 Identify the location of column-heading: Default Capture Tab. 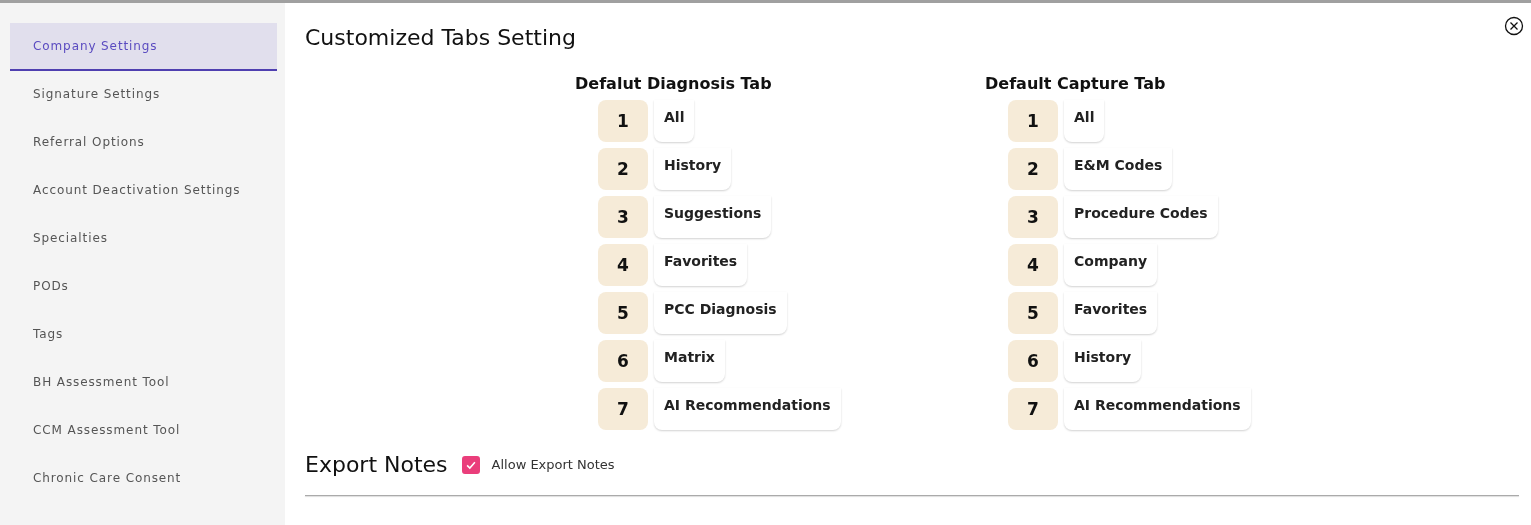
(1076, 84).